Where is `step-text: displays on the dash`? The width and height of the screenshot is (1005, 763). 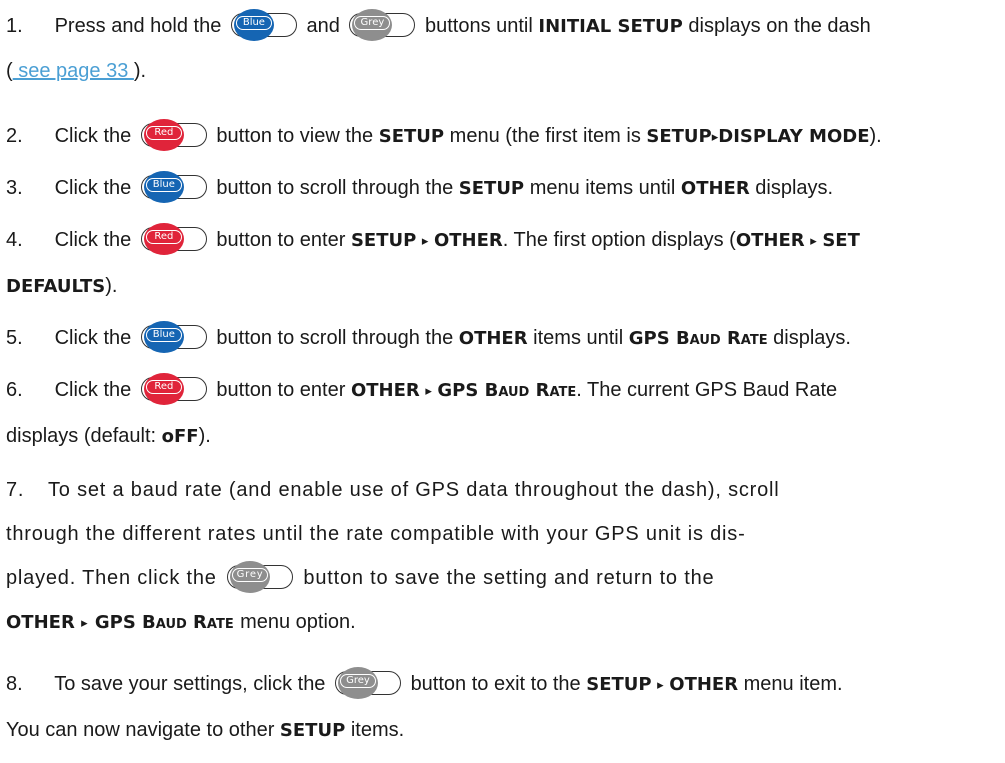
step-text: displays on the dash is located at coordinates (779, 26).